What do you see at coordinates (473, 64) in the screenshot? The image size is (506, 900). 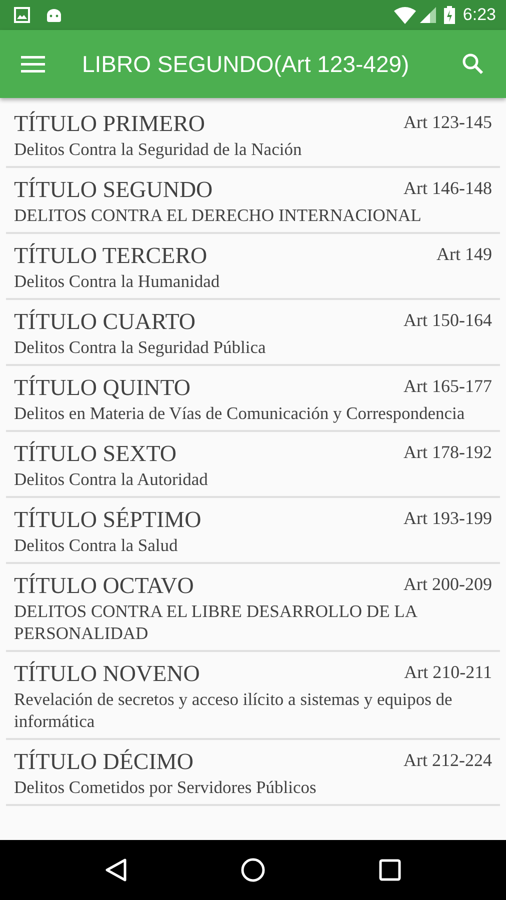 I see `search-icon` at bounding box center [473, 64].